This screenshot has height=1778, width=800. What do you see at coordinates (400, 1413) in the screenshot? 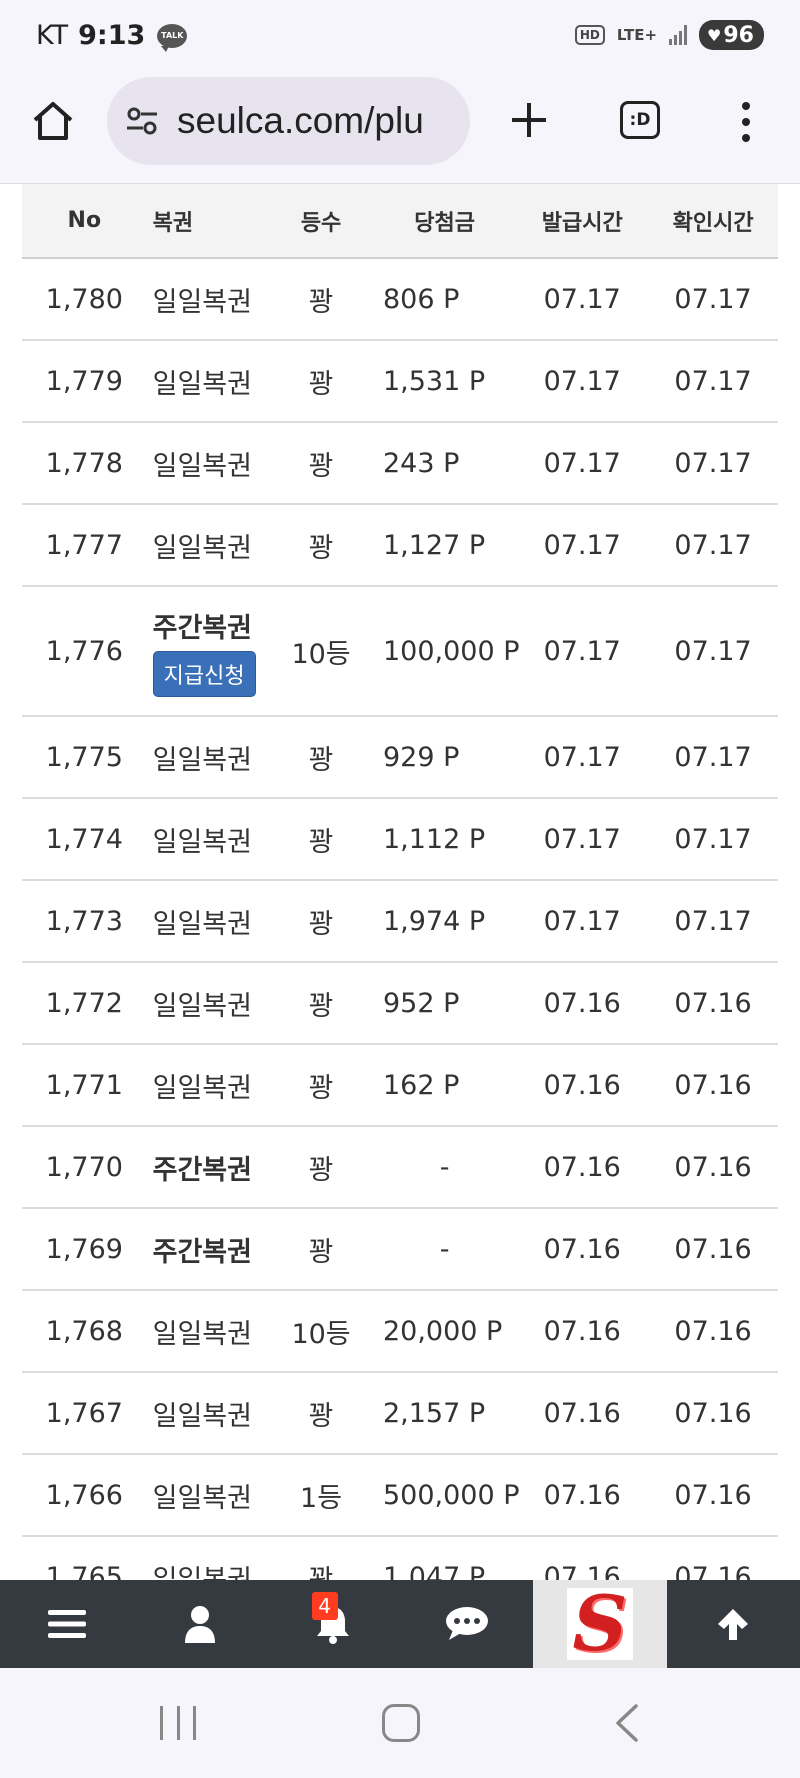
I see `table-row: 1,767 일일복권 꽝 2,157 P 07.16 07.16` at bounding box center [400, 1413].